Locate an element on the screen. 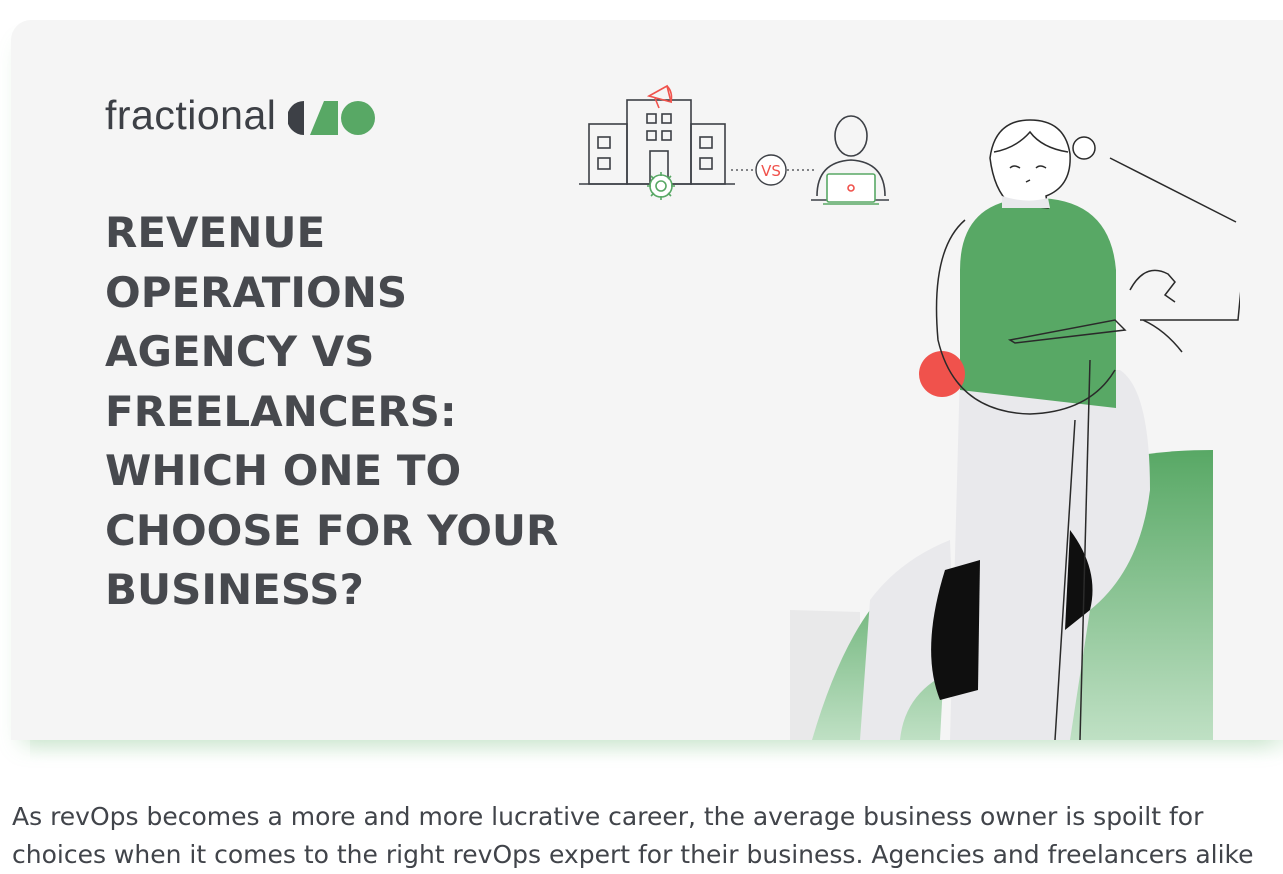 The image size is (1283, 874). vs-badge: VS is located at coordinates (771, 170).